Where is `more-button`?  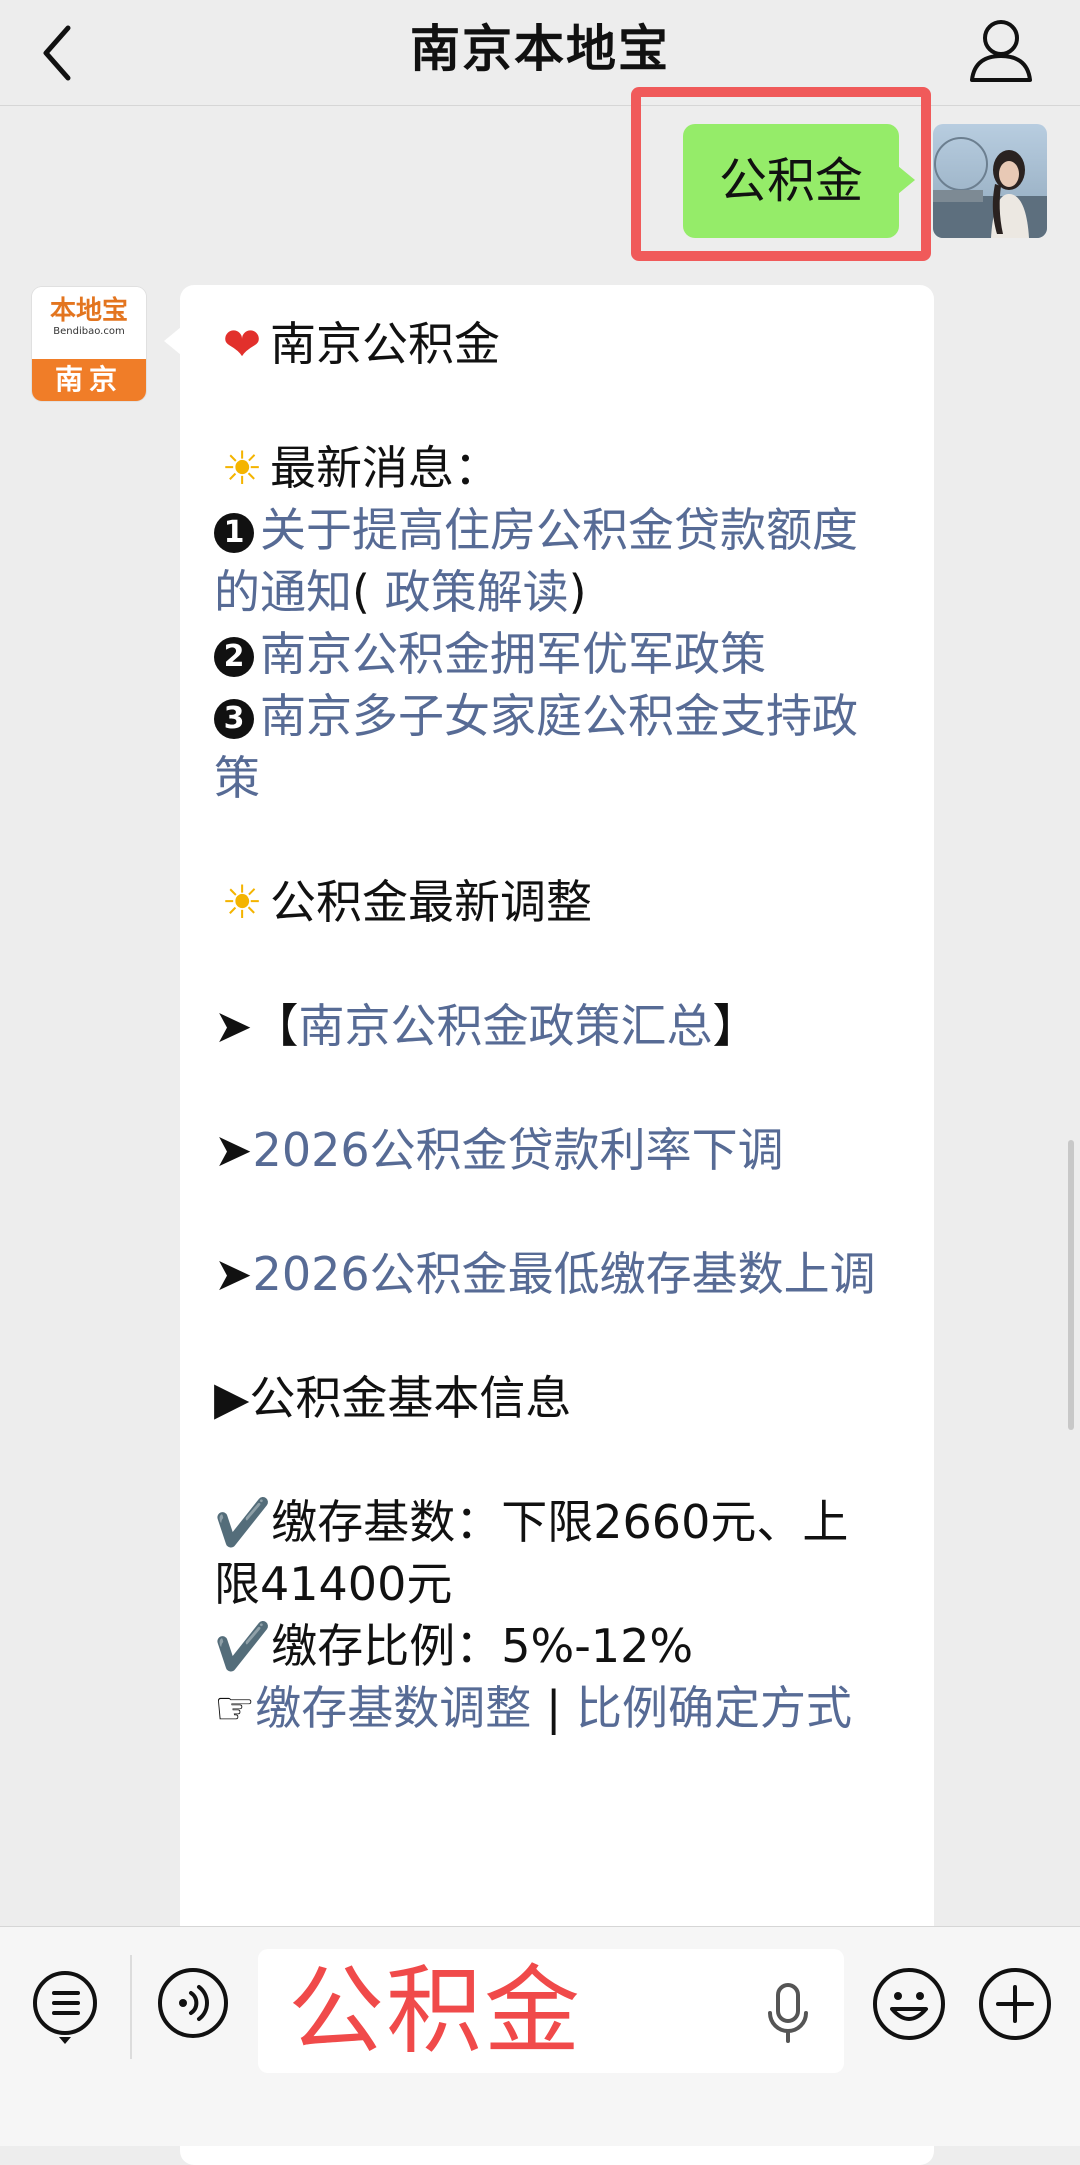
more-button is located at coordinates (1015, 2004).